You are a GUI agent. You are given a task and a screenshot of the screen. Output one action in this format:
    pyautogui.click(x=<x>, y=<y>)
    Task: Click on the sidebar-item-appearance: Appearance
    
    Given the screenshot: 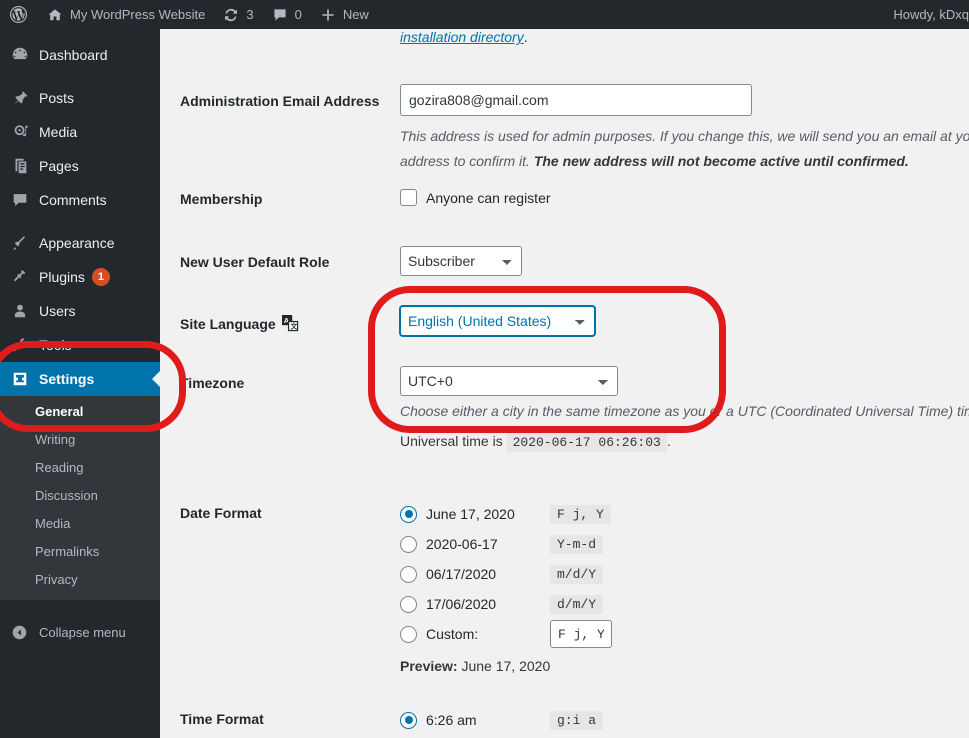 What is the action you would take?
    pyautogui.click(x=80, y=243)
    